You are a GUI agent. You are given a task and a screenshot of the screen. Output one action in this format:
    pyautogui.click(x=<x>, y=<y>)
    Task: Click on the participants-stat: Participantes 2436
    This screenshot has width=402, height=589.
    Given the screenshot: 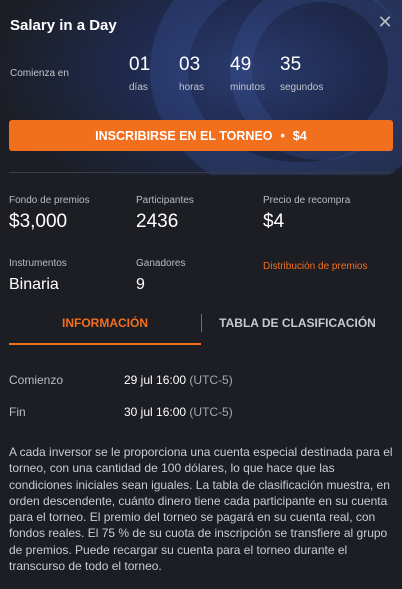 What is the action you would take?
    pyautogui.click(x=165, y=214)
    